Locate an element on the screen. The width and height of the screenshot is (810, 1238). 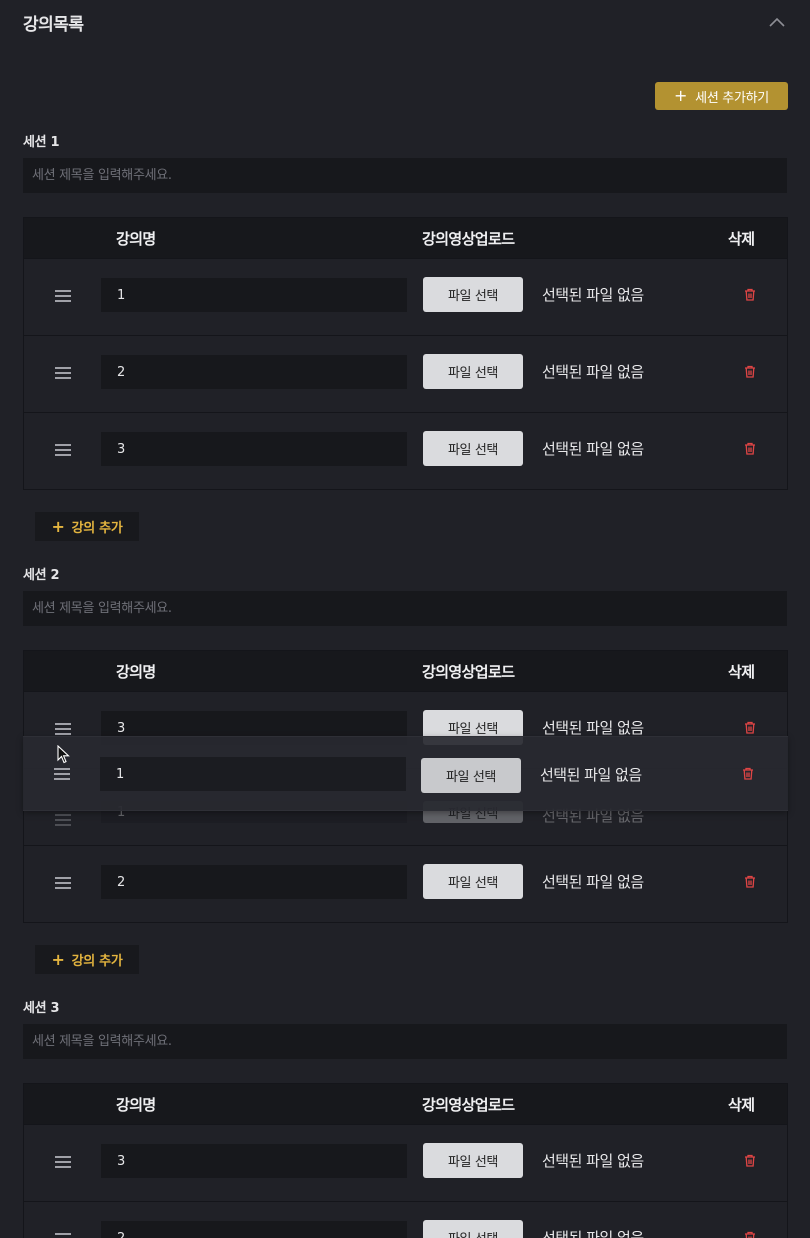
dragging-row: 파일 선택 선택된 파일 없음 is located at coordinates (405, 773).